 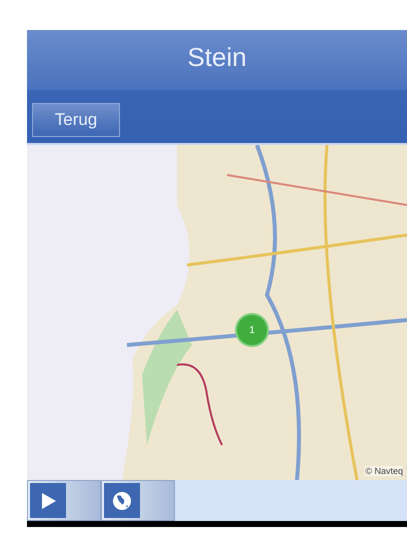 I want to click on play-icon, so click(x=48, y=501).